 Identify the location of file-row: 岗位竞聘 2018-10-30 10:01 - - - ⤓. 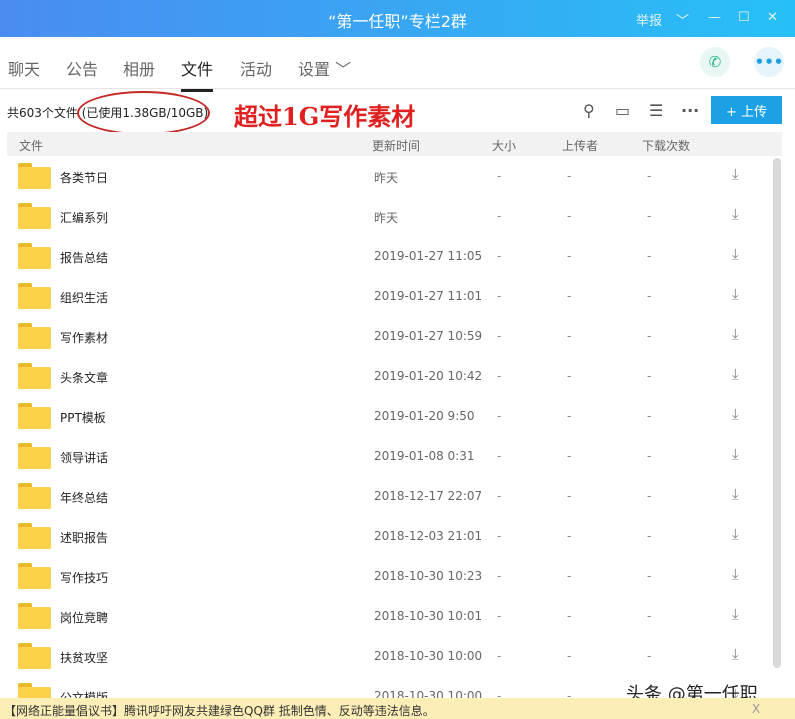
(385, 616).